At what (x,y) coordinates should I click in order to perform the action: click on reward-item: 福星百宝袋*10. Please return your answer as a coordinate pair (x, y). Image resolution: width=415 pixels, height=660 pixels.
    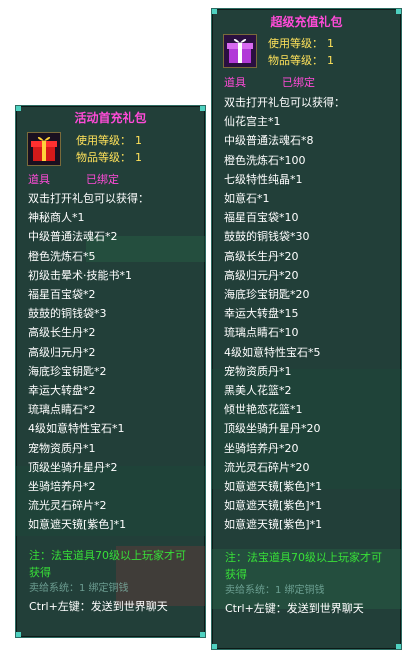
    Looking at the image, I should click on (261, 218).